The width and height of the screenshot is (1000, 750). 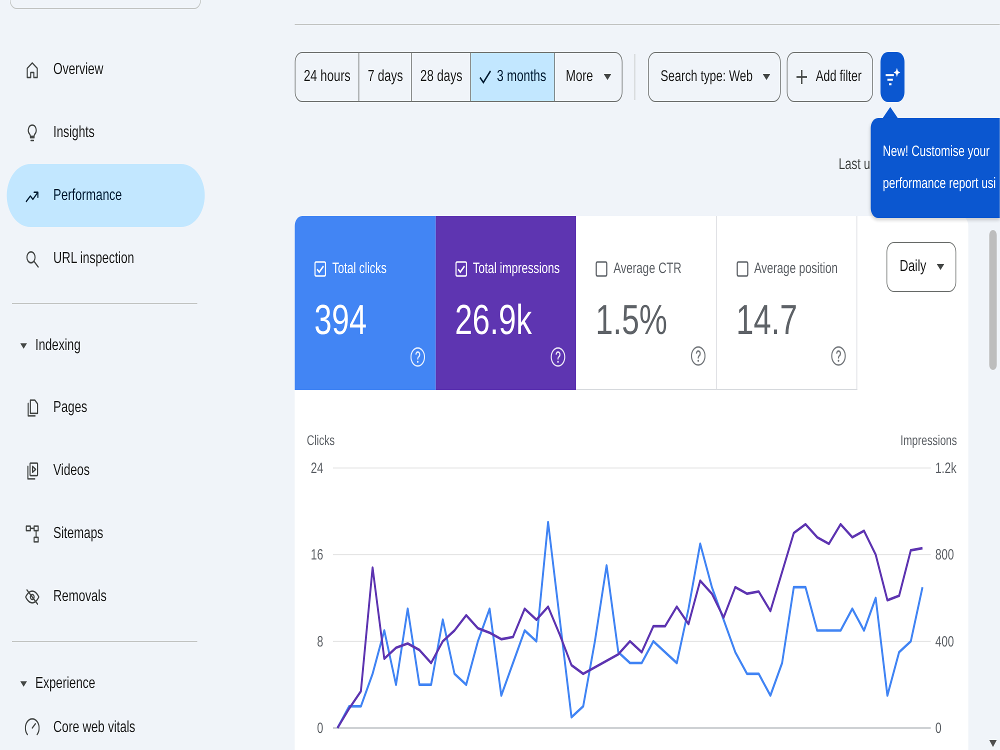 I want to click on axis-tick-label: 16, so click(x=317, y=555).